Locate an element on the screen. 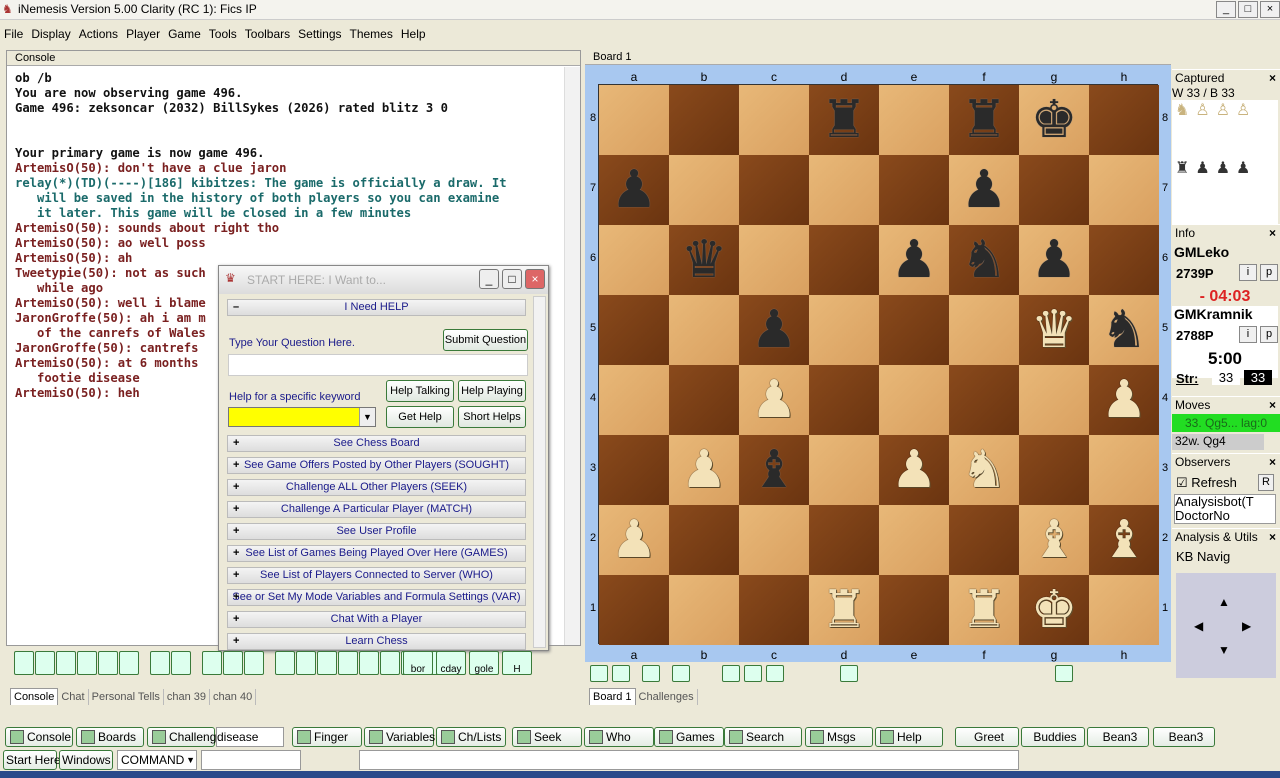 The width and height of the screenshot is (1280, 778). square-f5 is located at coordinates (984, 330).